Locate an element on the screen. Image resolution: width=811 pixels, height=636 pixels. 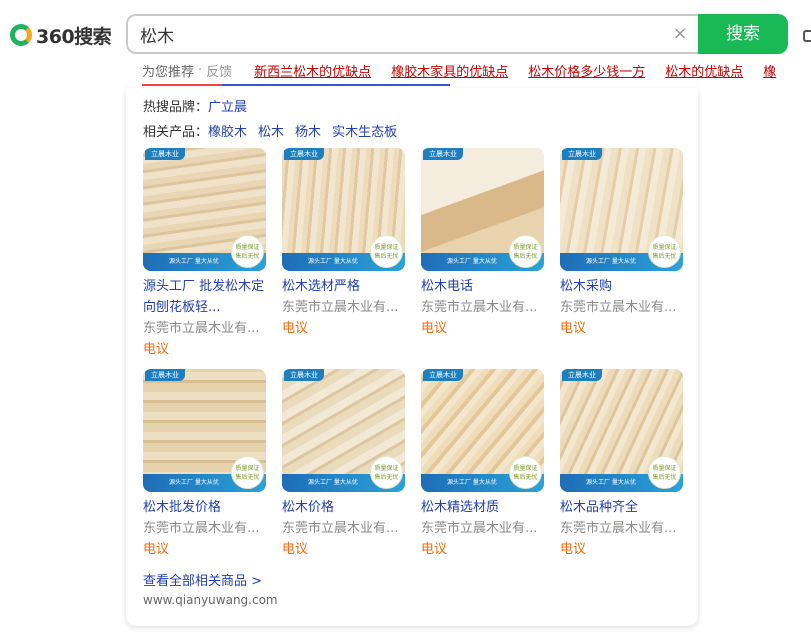
product-item: 立晨木业 源头工厂 量大从优 质量保证 售后无忧松木电话东莞市立晨木业有... 电议 is located at coordinates (482, 243).